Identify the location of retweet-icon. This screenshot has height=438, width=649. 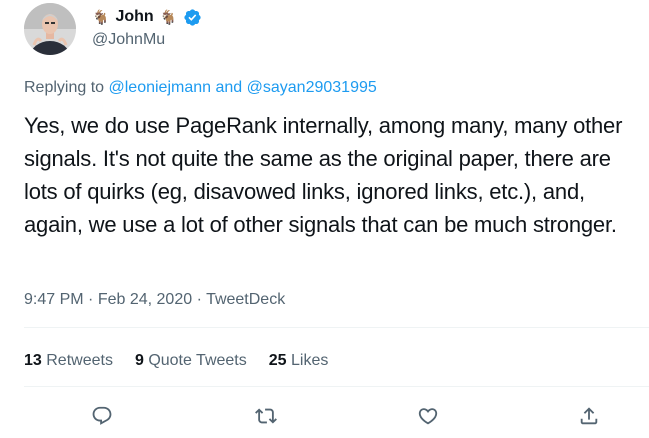
(266, 416).